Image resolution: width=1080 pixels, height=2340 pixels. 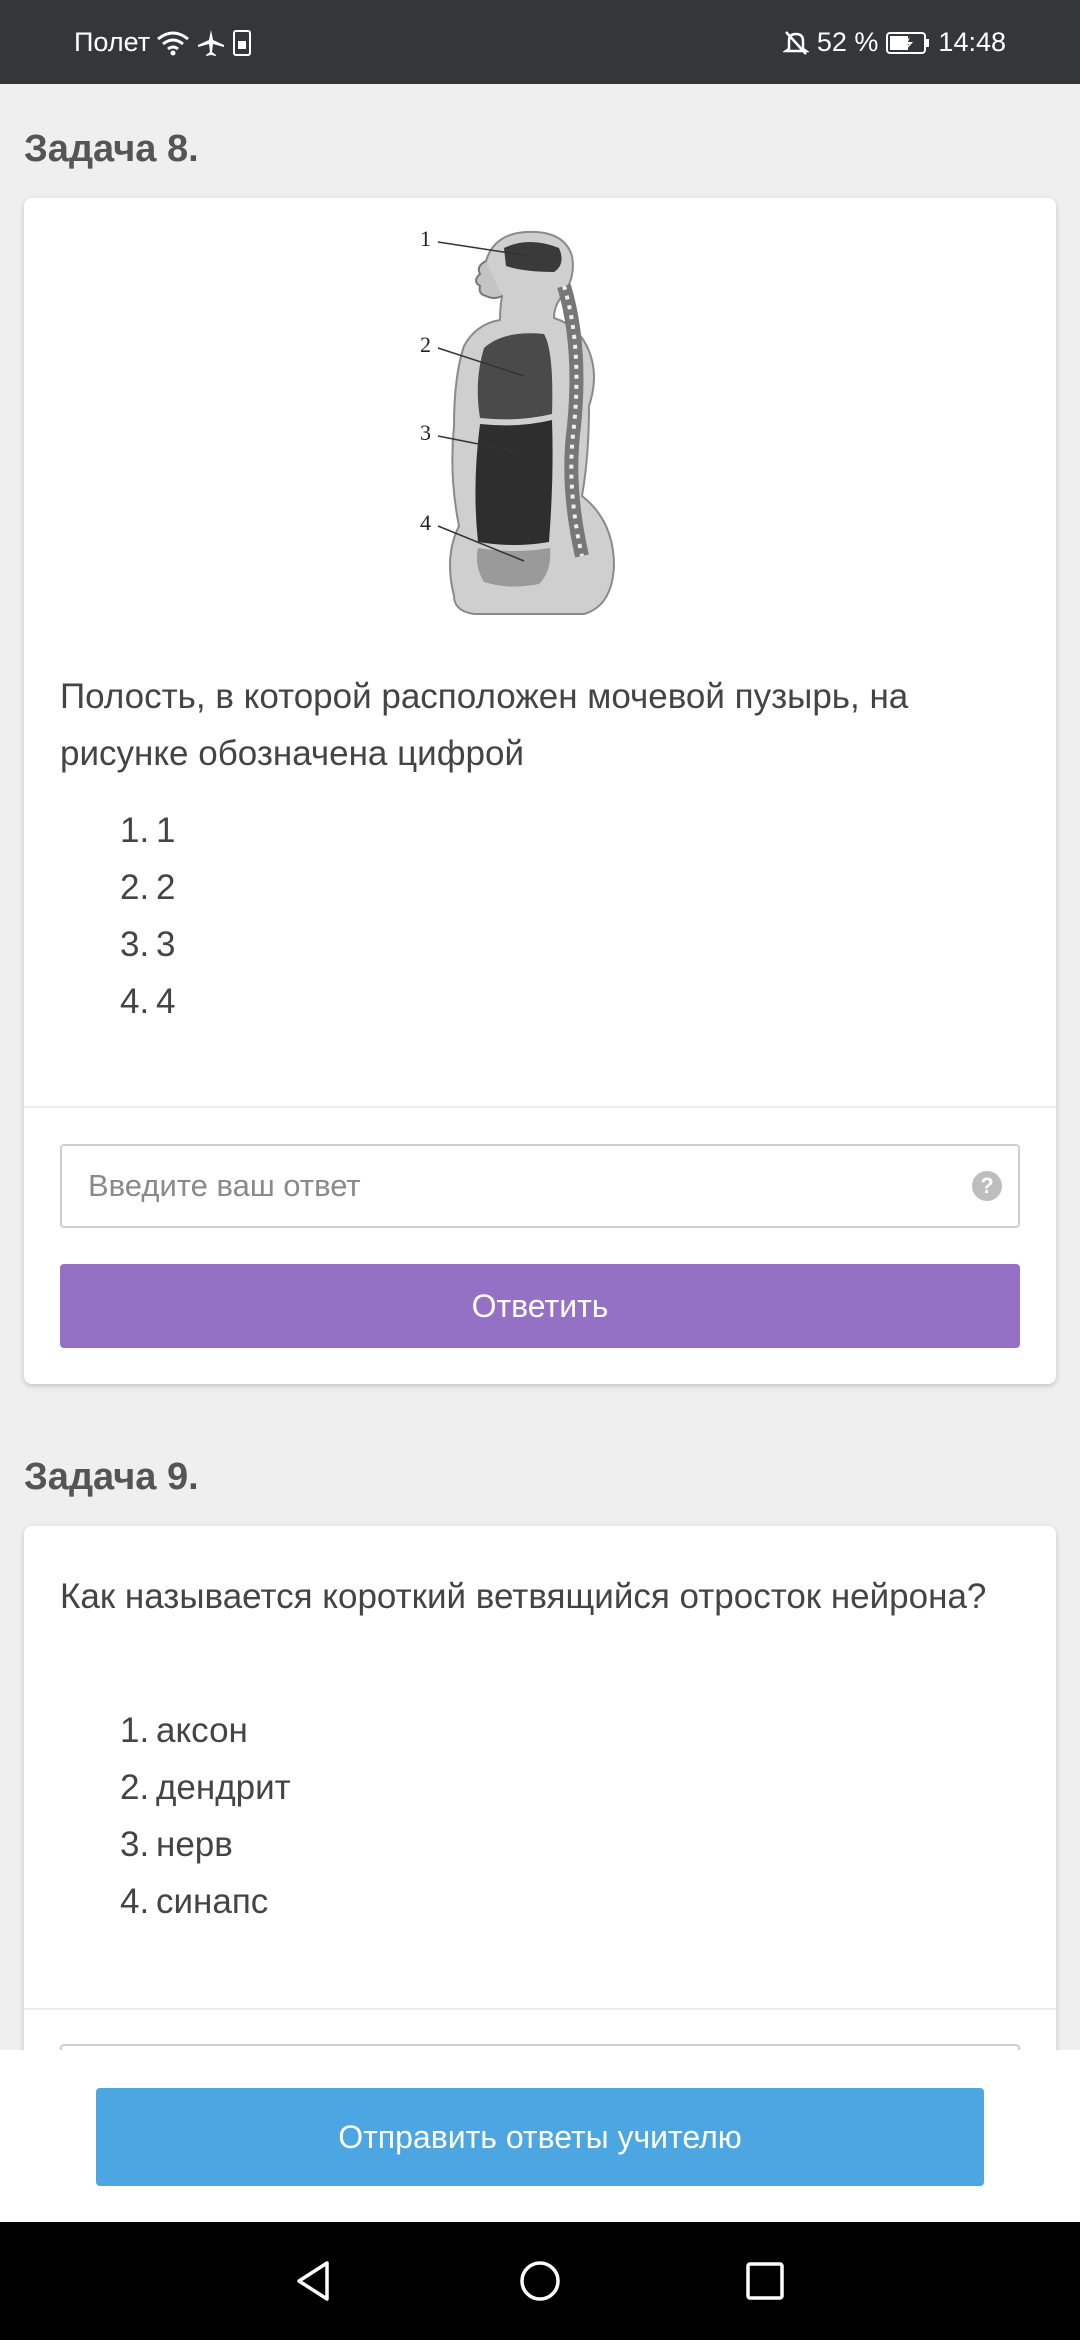 I want to click on answer-input, so click(x=540, y=1186).